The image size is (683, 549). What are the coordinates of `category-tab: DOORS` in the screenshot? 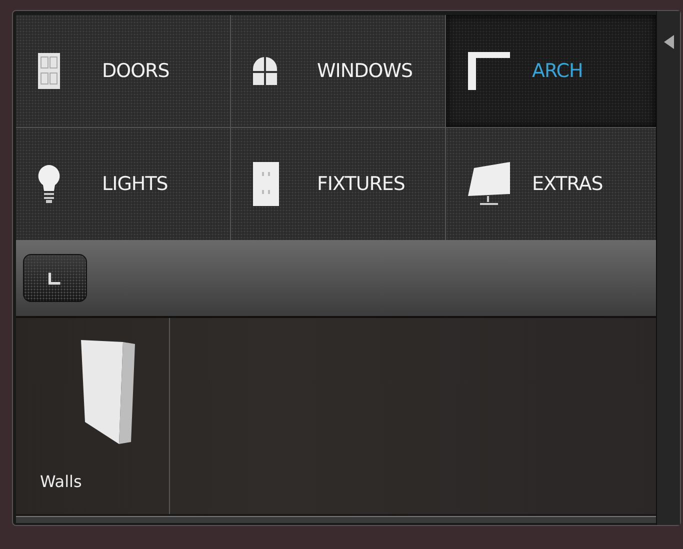 It's located at (123, 71).